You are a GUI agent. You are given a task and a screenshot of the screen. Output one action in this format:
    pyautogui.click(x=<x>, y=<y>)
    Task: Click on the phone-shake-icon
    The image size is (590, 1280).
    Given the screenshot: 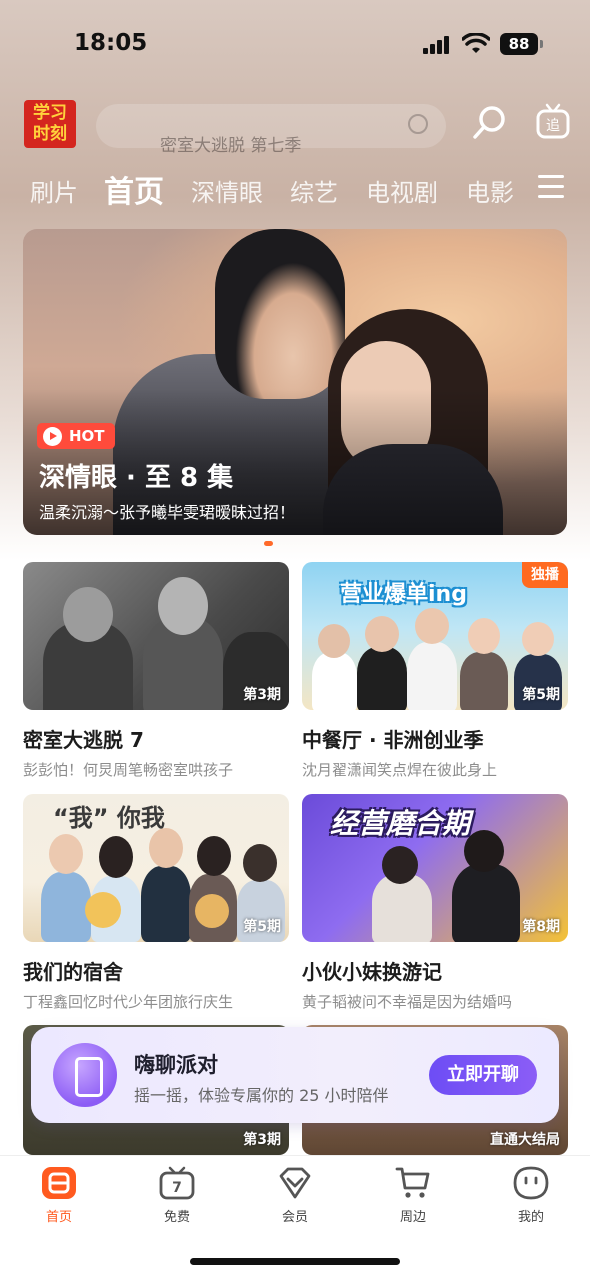 What is the action you would take?
    pyautogui.click(x=85, y=1075)
    